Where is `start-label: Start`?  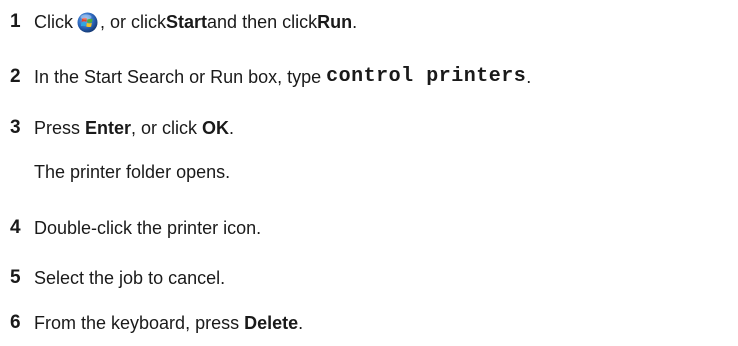 start-label: Start is located at coordinates (187, 22).